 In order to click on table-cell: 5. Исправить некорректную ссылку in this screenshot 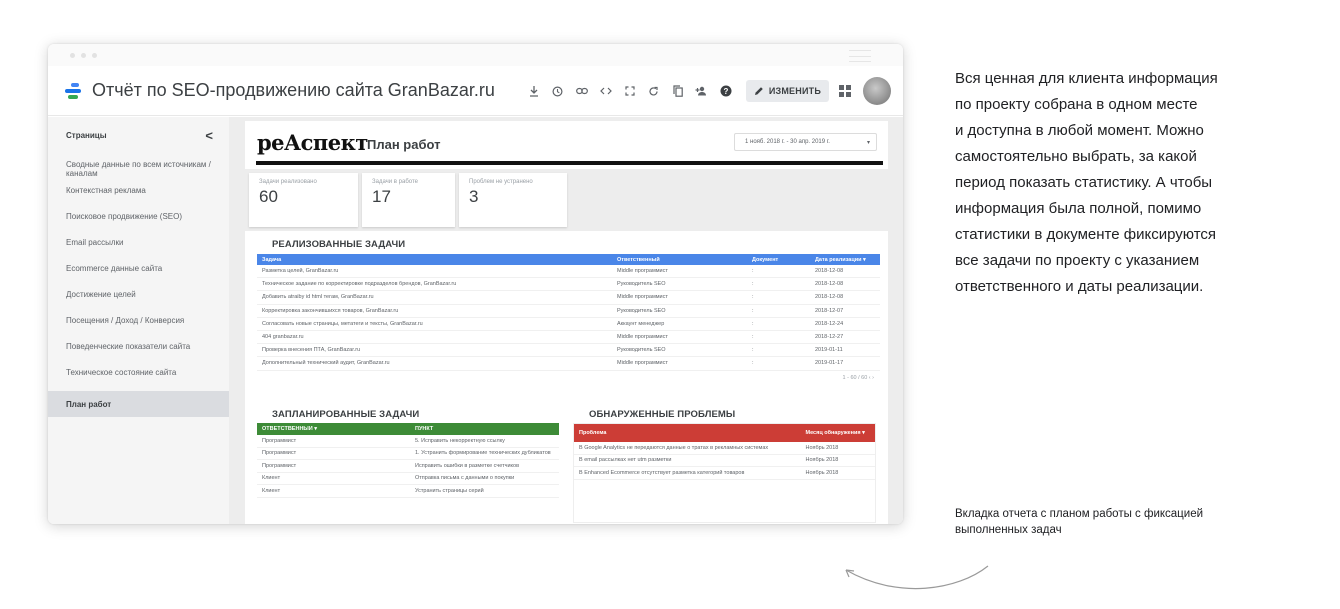, I will do `click(460, 440)`.